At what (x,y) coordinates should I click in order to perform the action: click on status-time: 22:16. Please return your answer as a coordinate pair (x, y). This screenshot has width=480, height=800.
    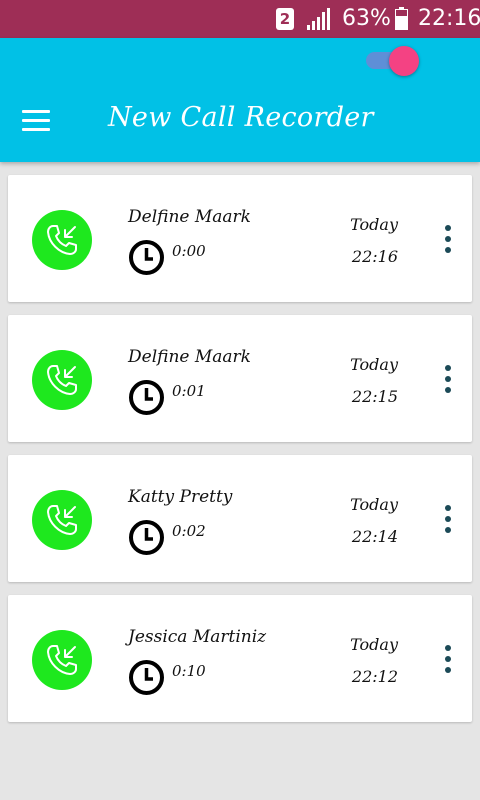
    Looking at the image, I should click on (449, 18).